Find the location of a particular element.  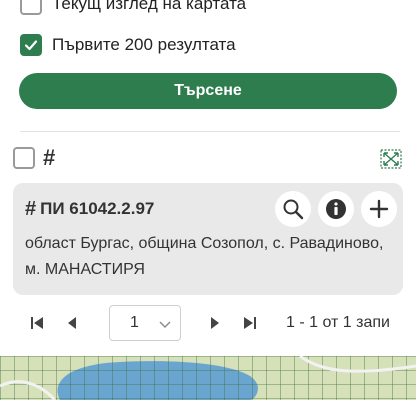

map-view is located at coordinates (208, 378).